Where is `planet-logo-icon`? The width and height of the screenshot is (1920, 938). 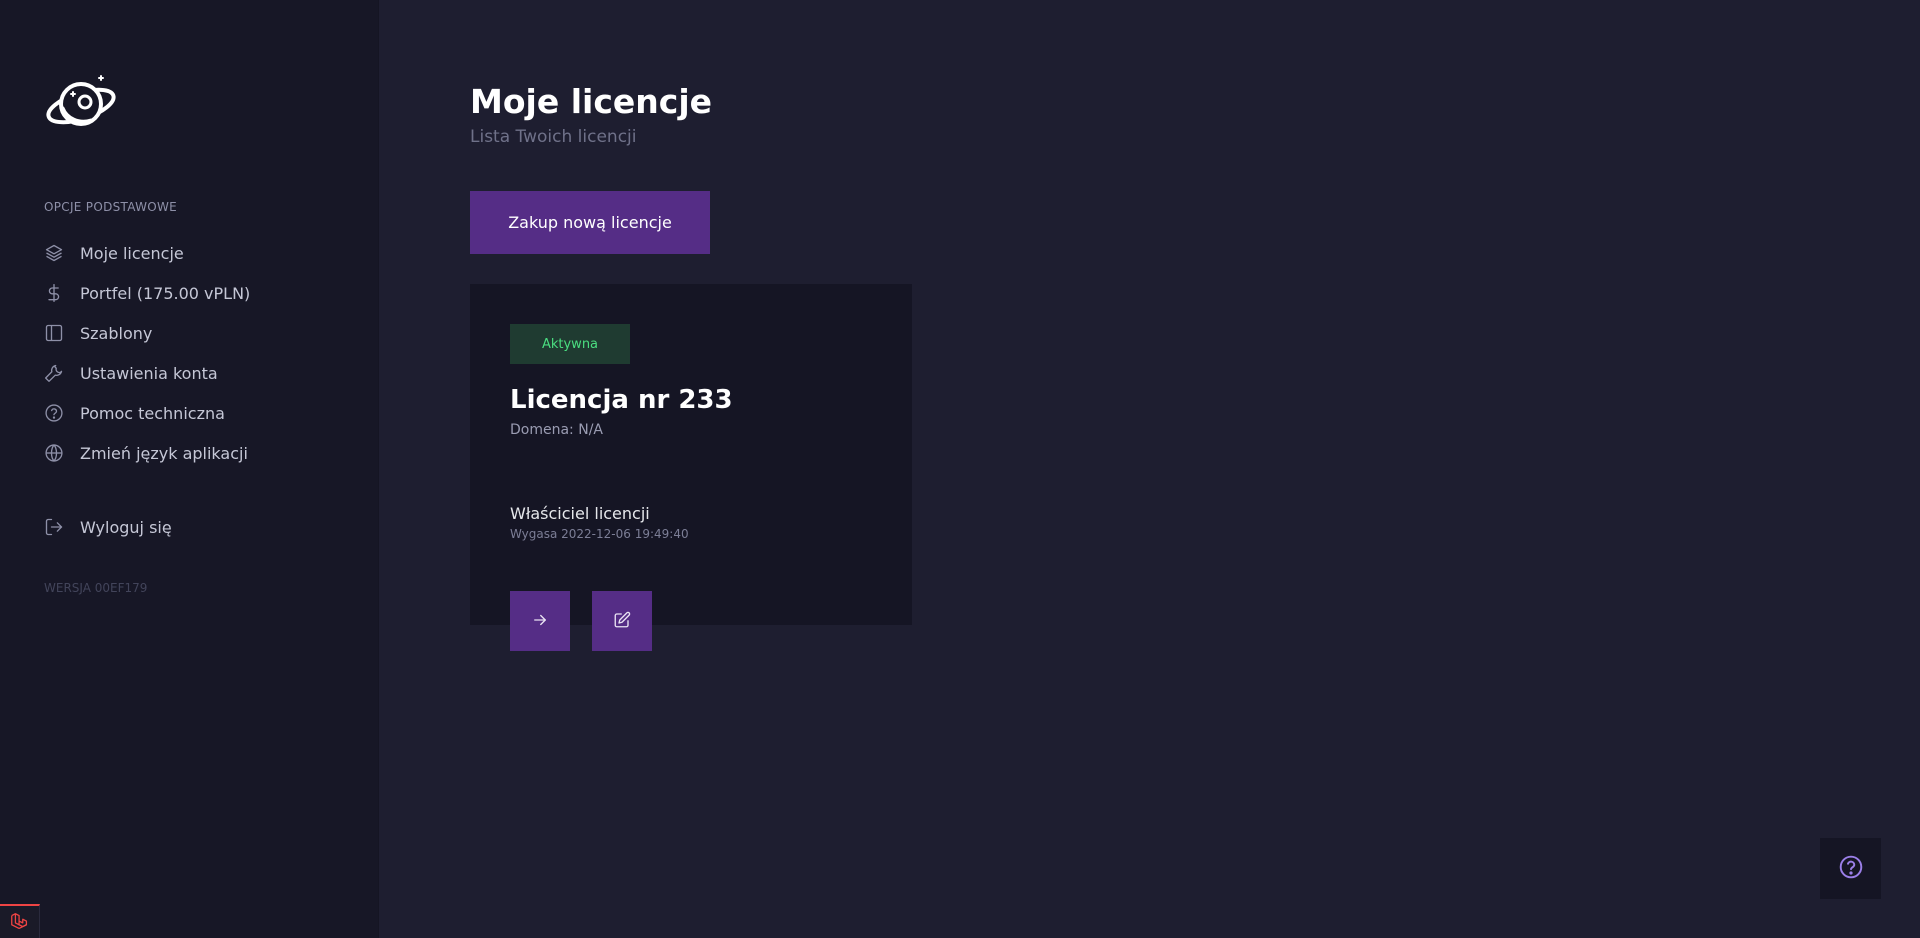 planet-logo-icon is located at coordinates (81, 104).